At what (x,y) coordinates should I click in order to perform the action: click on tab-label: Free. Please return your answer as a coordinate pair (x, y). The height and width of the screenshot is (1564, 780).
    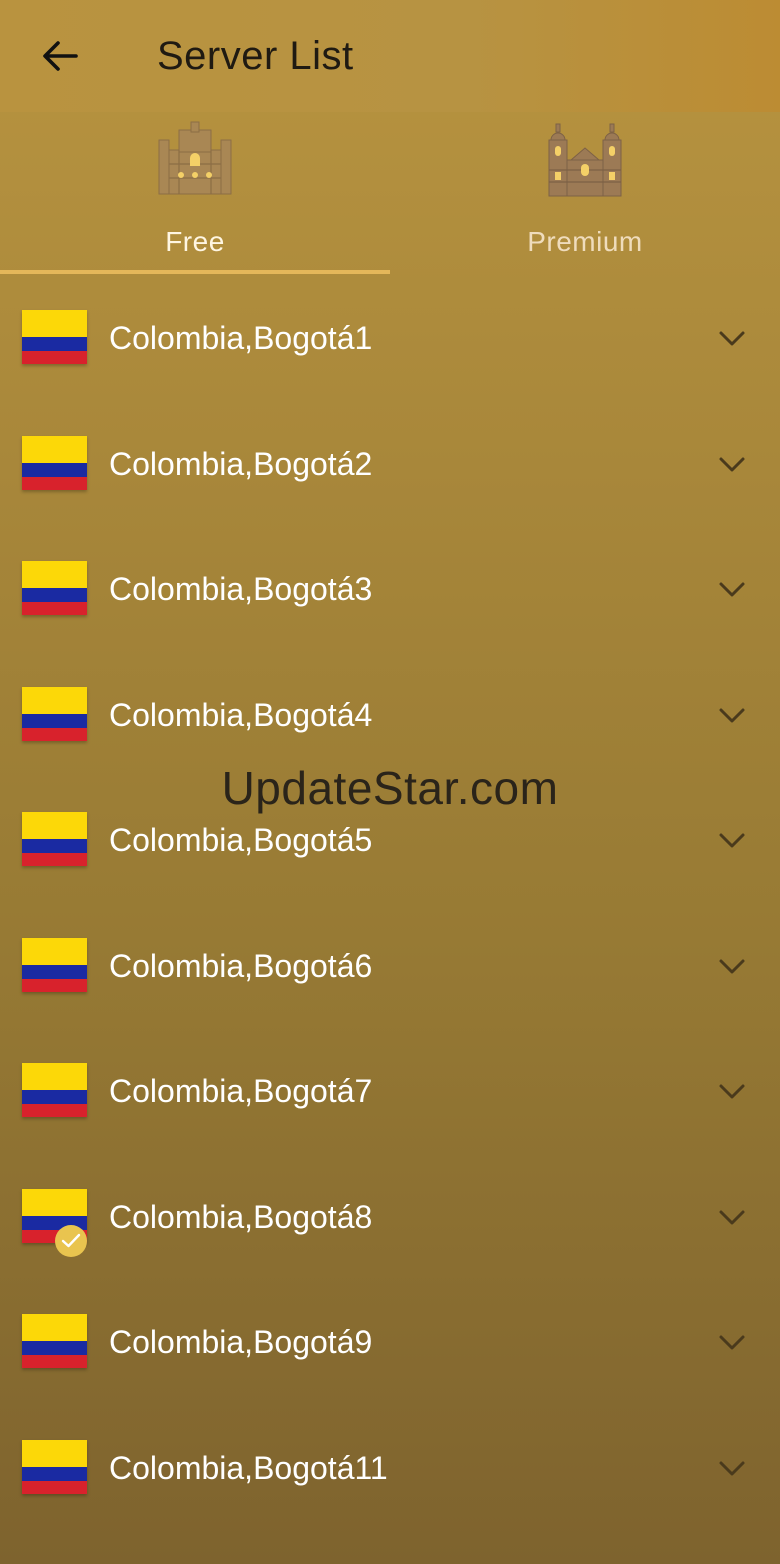
    Looking at the image, I should click on (195, 241).